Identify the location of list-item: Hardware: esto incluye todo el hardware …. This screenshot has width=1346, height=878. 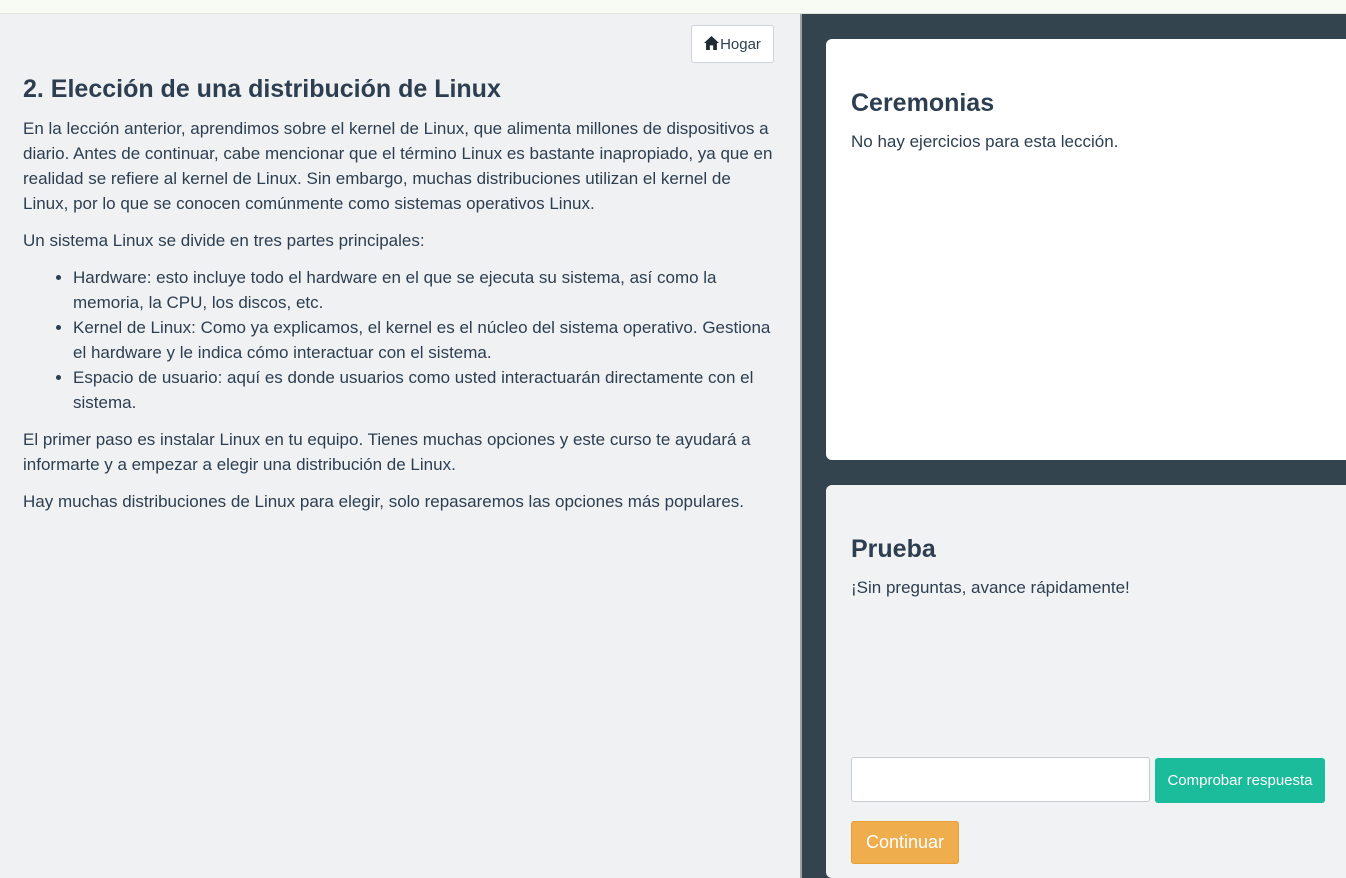
(425, 290).